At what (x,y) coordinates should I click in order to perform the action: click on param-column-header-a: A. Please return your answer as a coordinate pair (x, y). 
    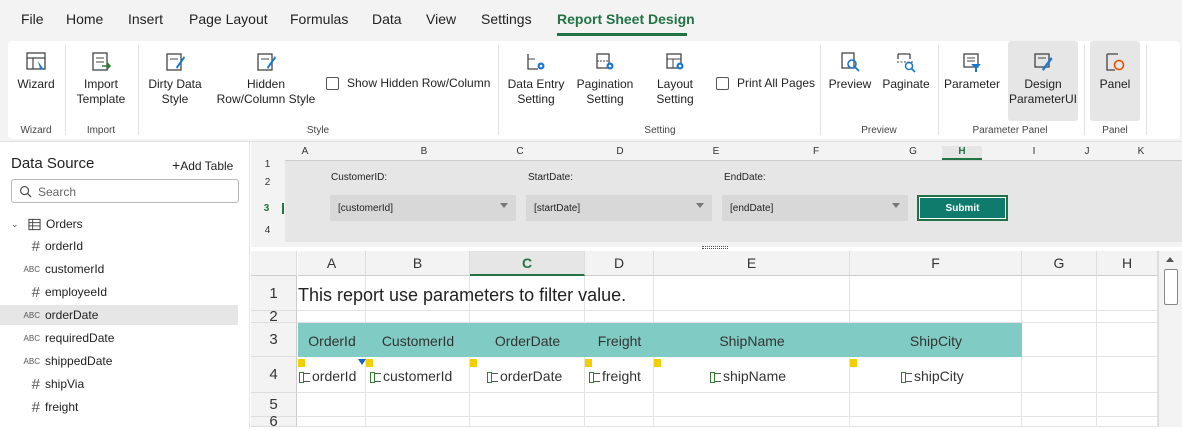
    Looking at the image, I should click on (305, 153).